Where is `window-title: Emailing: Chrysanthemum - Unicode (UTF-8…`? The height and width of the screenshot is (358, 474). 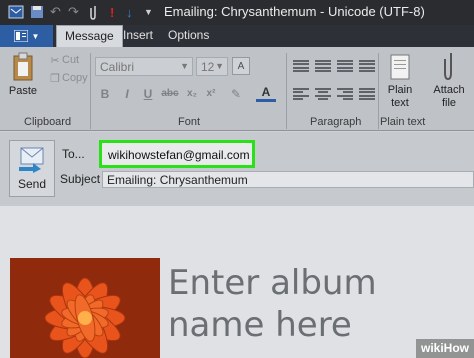
window-title: Emailing: Chrysanthemum - Unicode (UTF-8… is located at coordinates (294, 11).